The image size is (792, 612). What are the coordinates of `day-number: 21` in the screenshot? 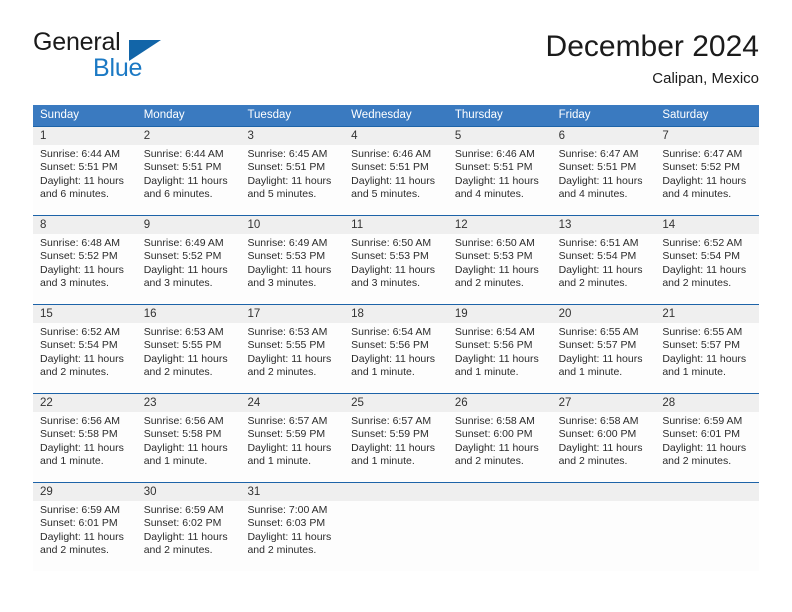 It's located at (707, 314).